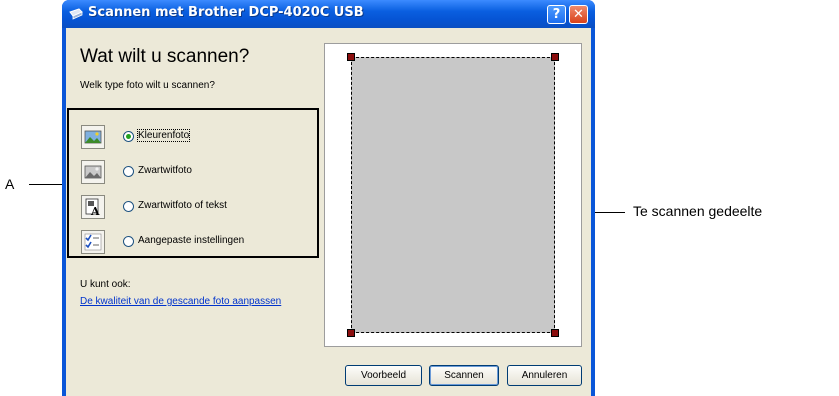 This screenshot has width=839, height=396. Describe the element at coordinates (464, 375) in the screenshot. I see `scan-button: Scannen` at that location.